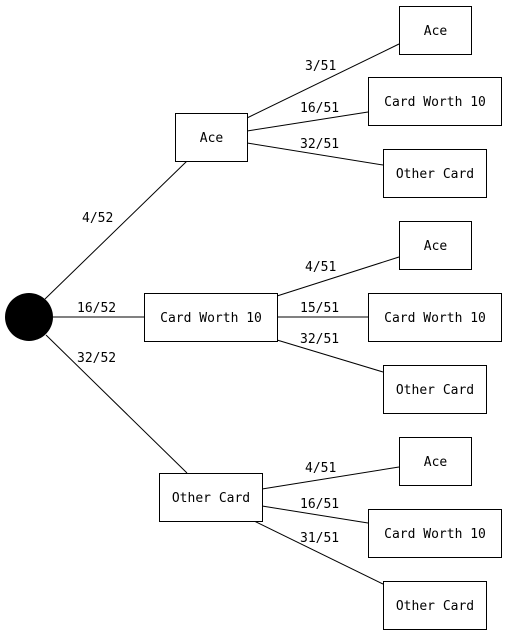 The height and width of the screenshot is (635, 507). I want to click on edge-label-ace-card-worth-10: 16/51, so click(319, 108).